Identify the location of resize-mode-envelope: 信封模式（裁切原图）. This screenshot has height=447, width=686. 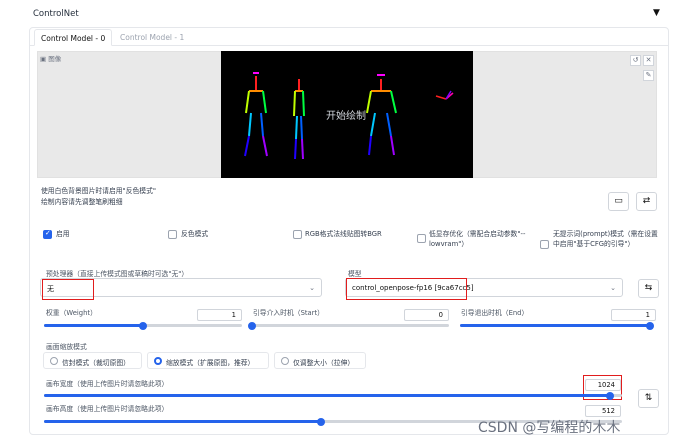
(92, 360).